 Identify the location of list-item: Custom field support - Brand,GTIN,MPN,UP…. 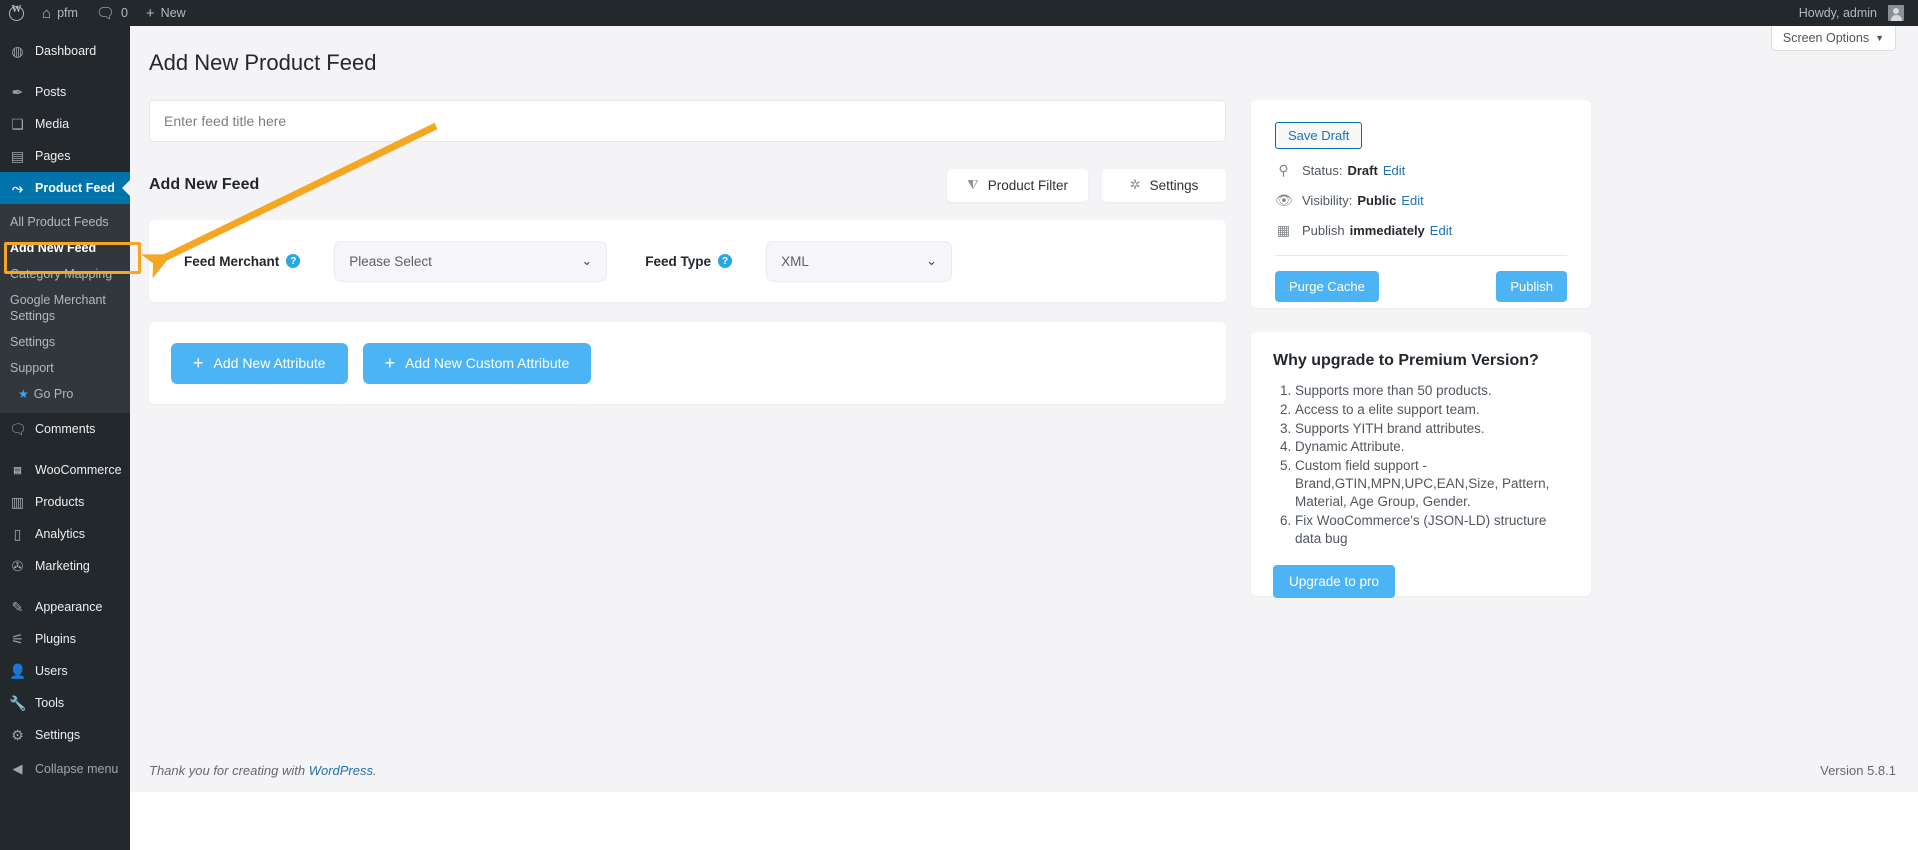
(1432, 483).